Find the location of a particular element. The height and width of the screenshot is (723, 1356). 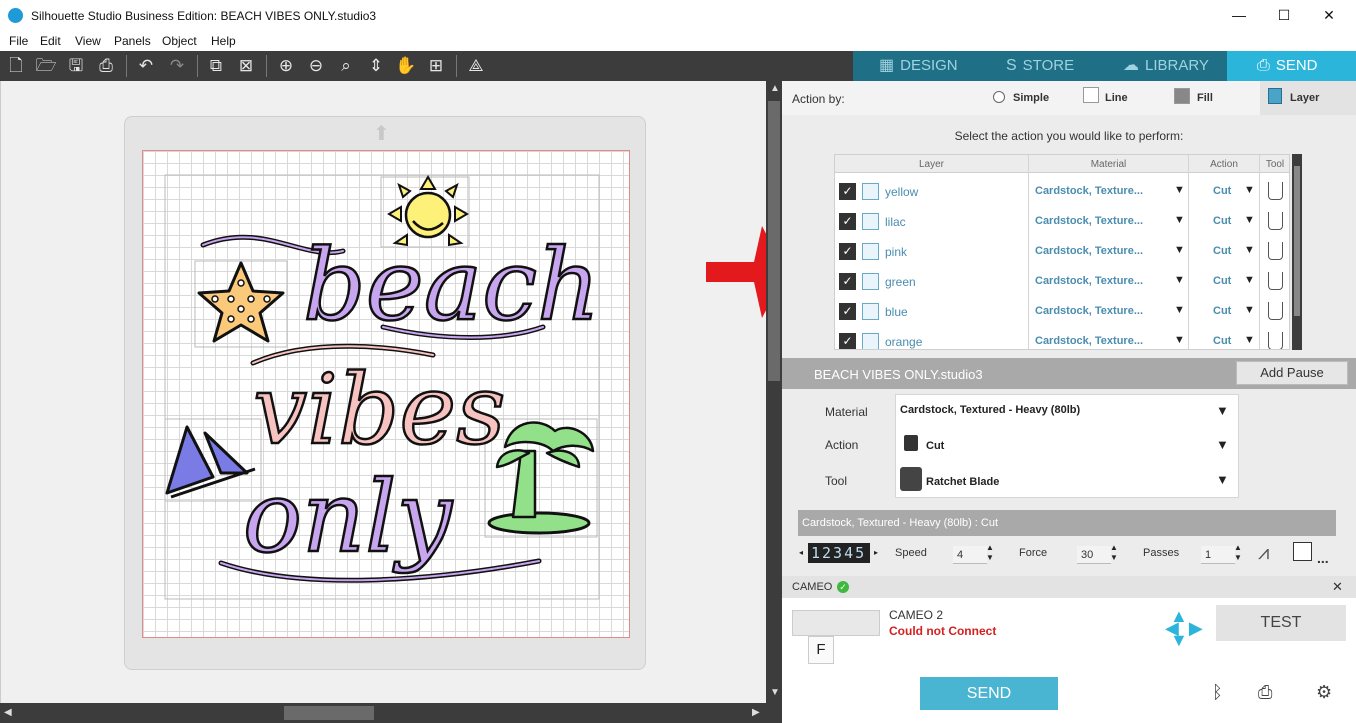

table-row: ✓ green Cardstock, Texture... ▼ Cut ▼ is located at coordinates (1062, 281).